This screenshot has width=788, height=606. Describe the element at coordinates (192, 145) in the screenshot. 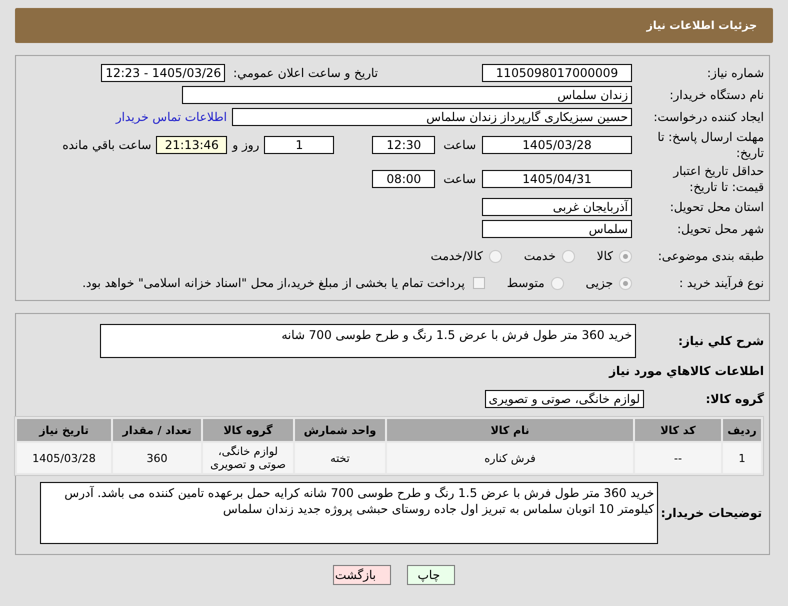

I see `remaining-time-field: 21:13:46` at that location.